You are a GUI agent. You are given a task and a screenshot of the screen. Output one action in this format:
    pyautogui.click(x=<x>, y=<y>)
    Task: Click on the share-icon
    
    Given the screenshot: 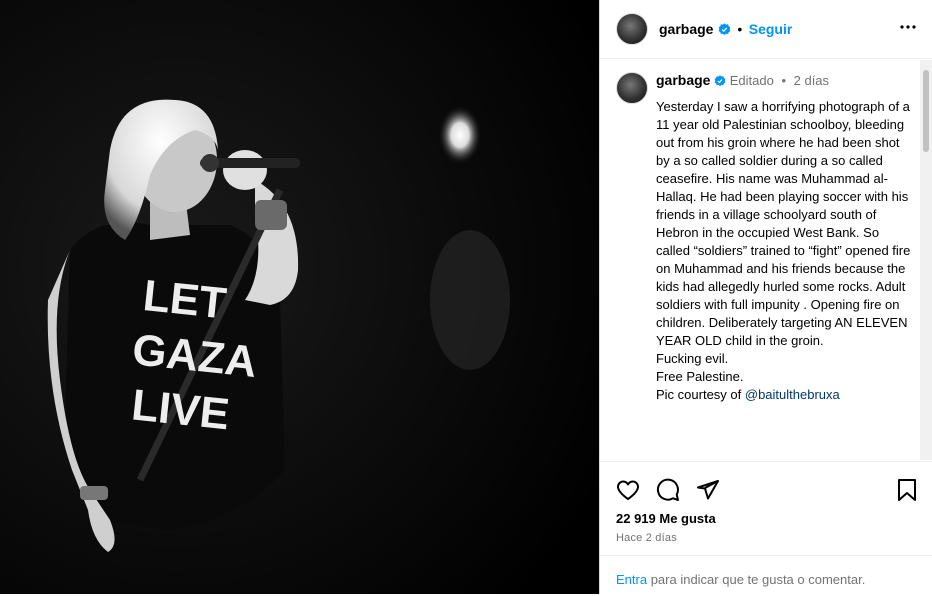 What is the action you would take?
    pyautogui.click(x=708, y=492)
    